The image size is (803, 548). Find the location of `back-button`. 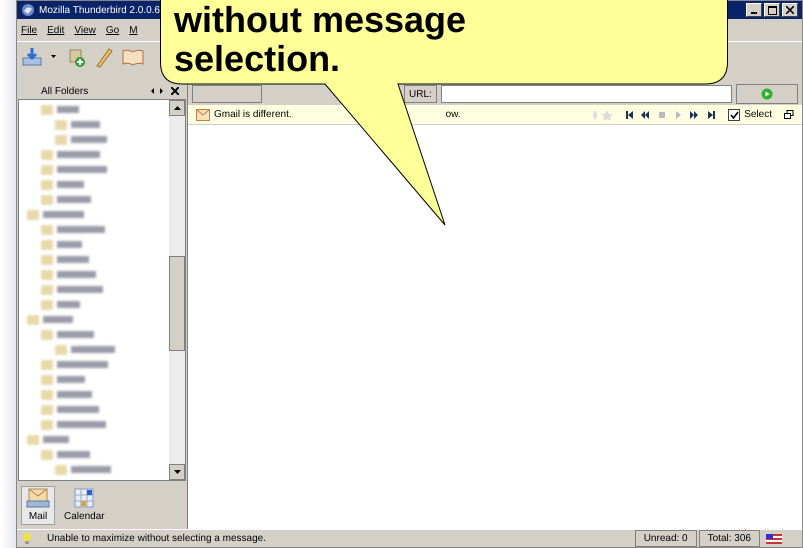

back-button is located at coordinates (227, 94).